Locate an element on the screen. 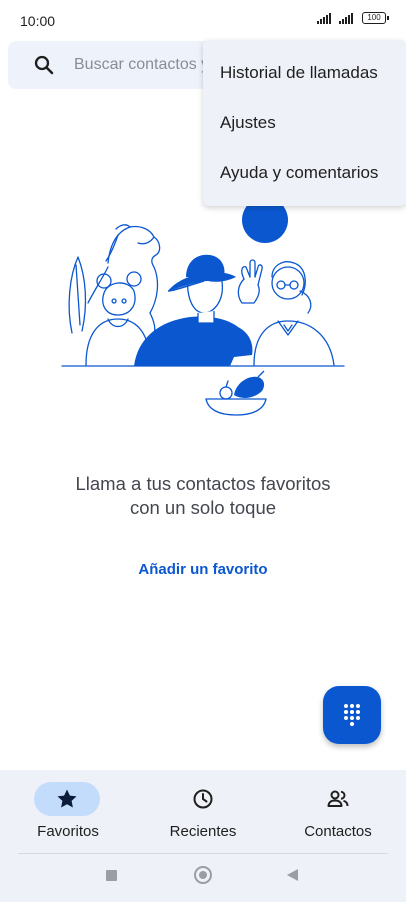 This screenshot has width=406, height=902. dialpad-button is located at coordinates (352, 715).